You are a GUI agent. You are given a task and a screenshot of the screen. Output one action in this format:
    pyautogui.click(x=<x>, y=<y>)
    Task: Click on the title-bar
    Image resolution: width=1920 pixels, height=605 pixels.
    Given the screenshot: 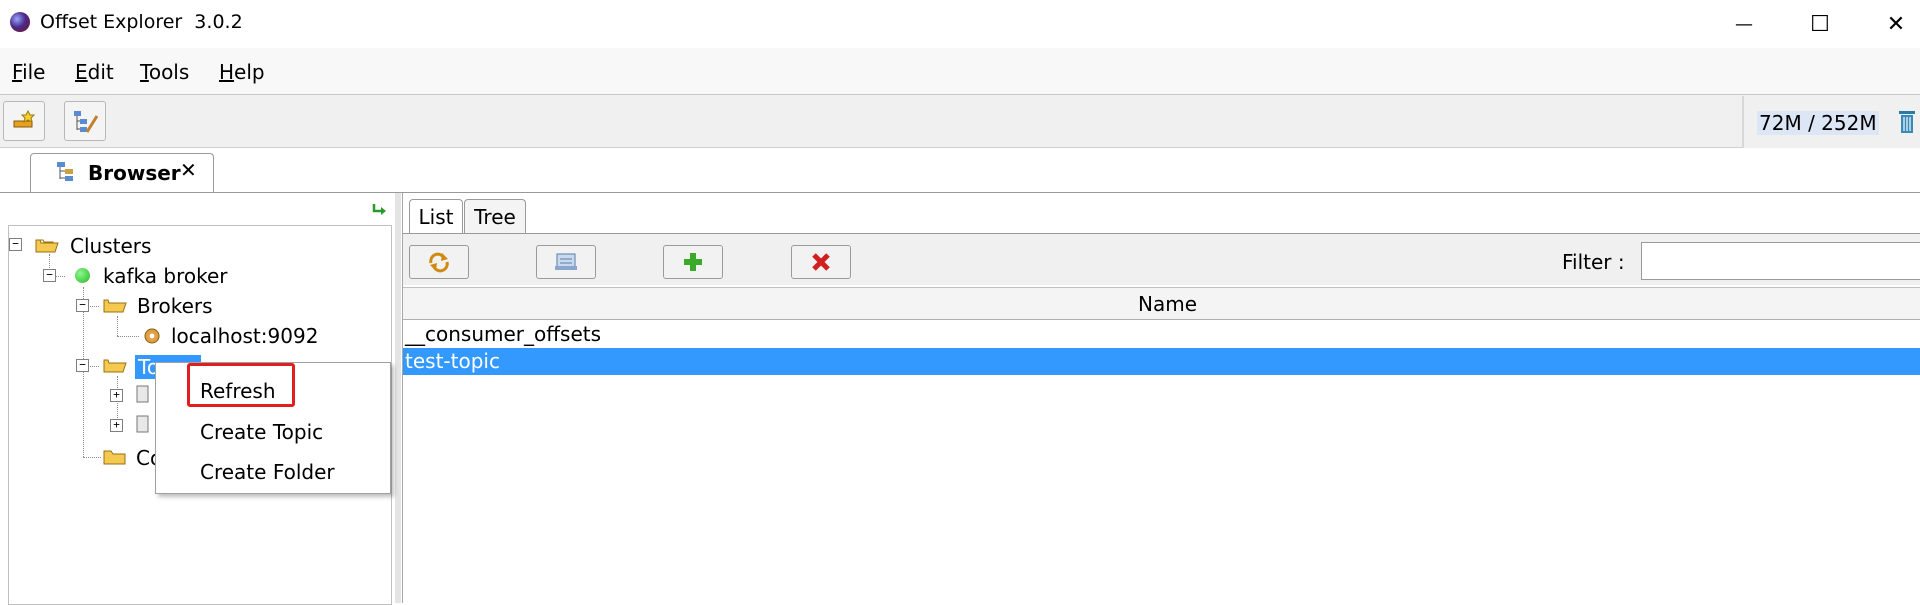 What is the action you would take?
    pyautogui.click(x=960, y=24)
    